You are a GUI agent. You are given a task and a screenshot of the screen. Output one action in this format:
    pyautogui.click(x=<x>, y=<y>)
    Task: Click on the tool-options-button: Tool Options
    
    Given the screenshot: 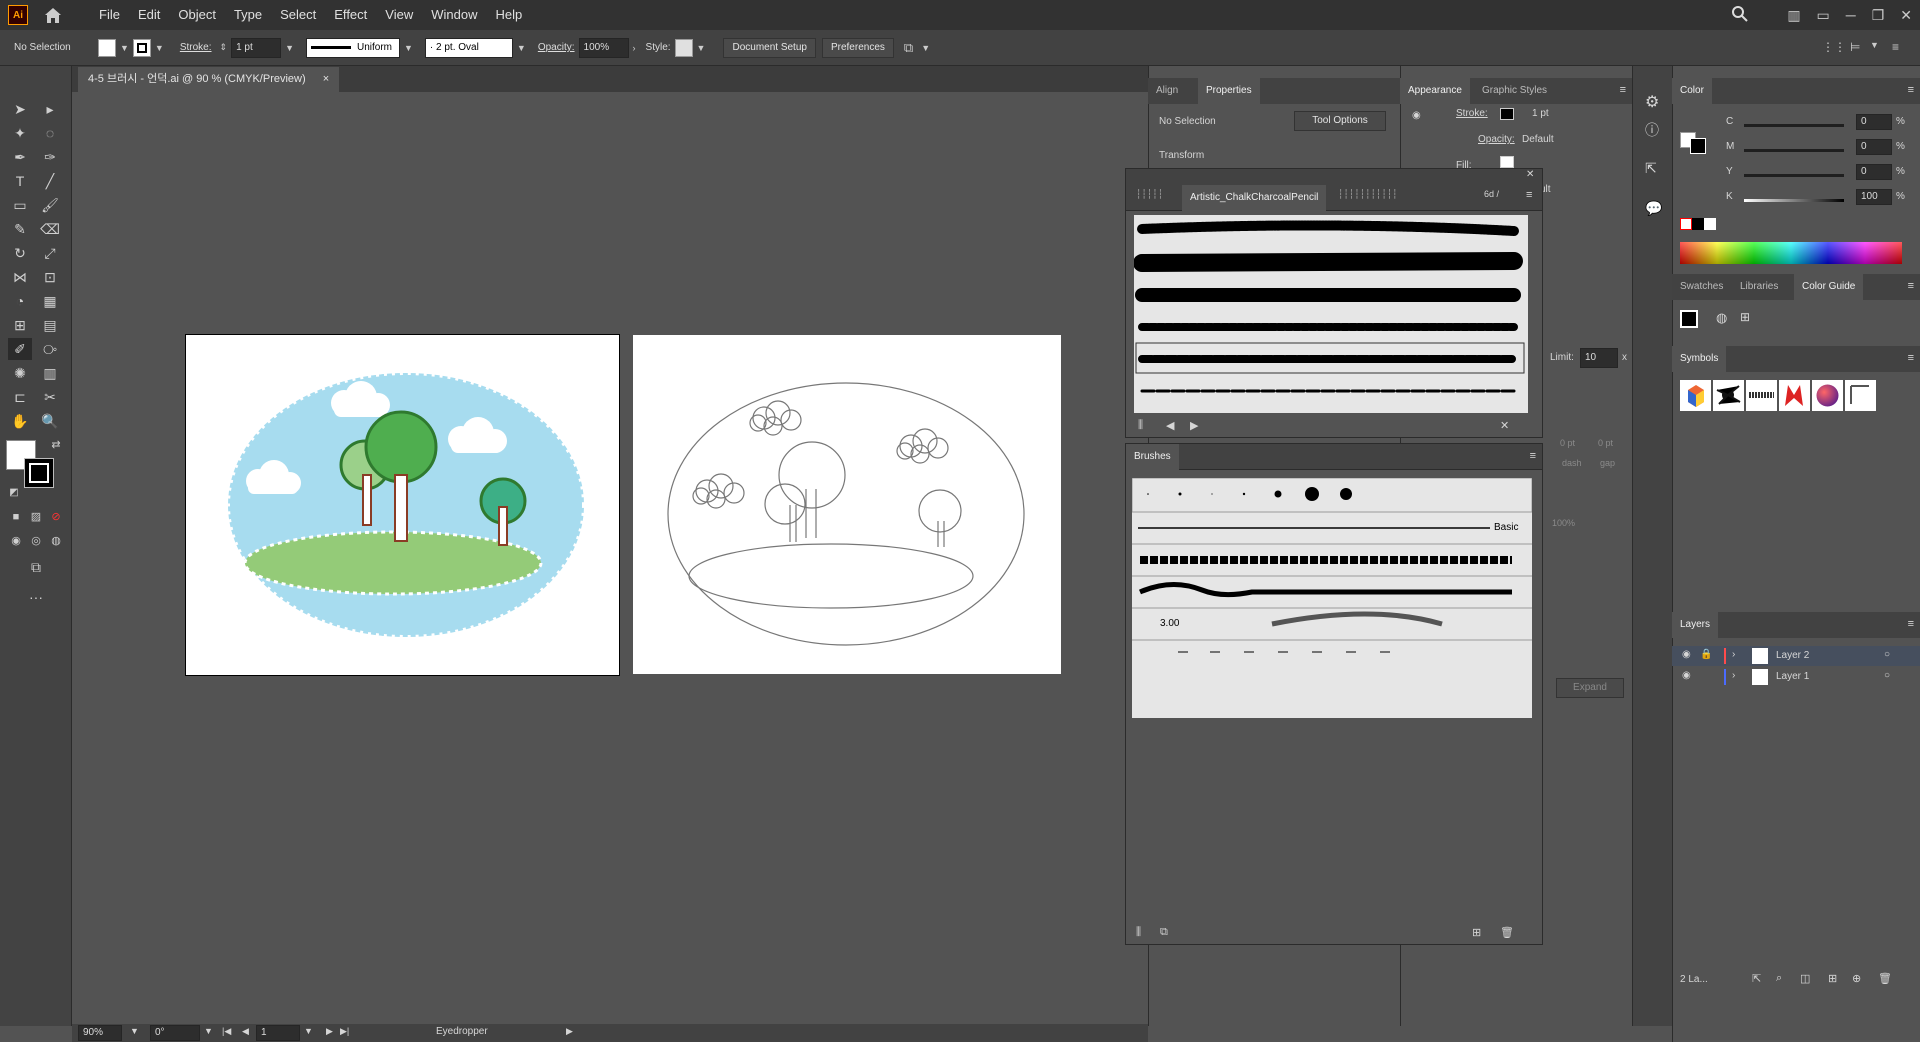 What is the action you would take?
    pyautogui.click(x=1340, y=121)
    